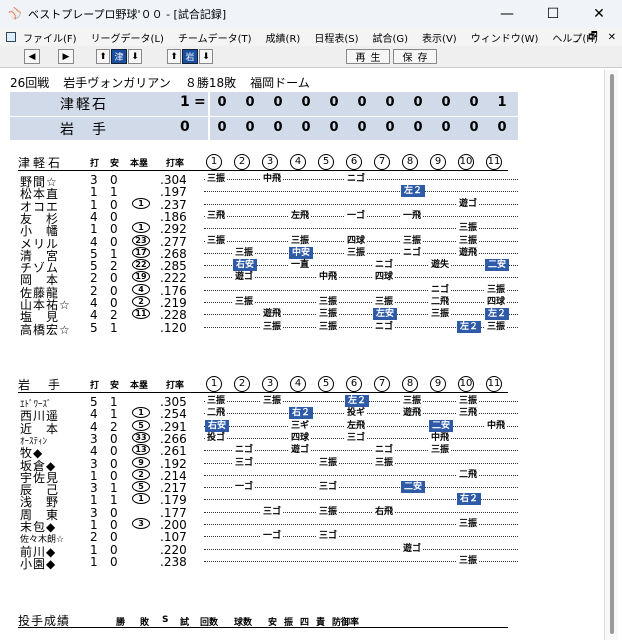  What do you see at coordinates (599, 14) in the screenshot?
I see `close-button: ✕` at bounding box center [599, 14].